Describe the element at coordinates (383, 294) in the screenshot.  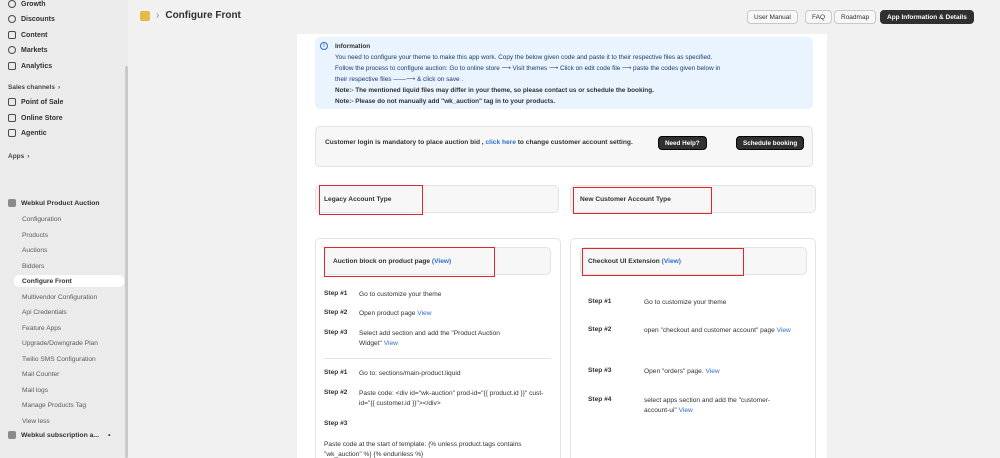
I see `auction-step-1: Step #1 Go to customize your theme` at that location.